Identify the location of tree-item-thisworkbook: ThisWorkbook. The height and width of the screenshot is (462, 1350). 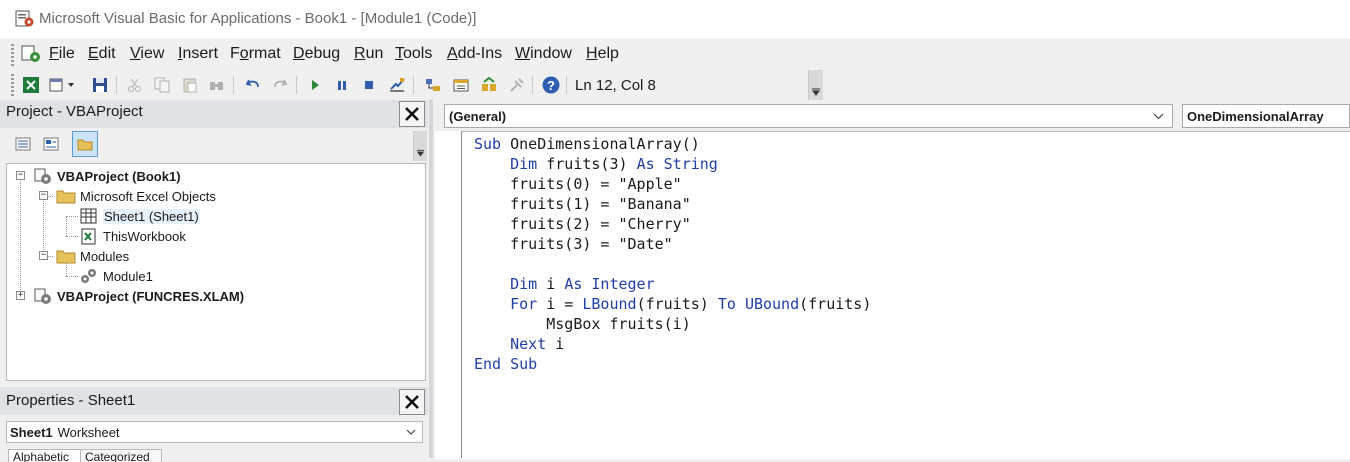
(132, 236).